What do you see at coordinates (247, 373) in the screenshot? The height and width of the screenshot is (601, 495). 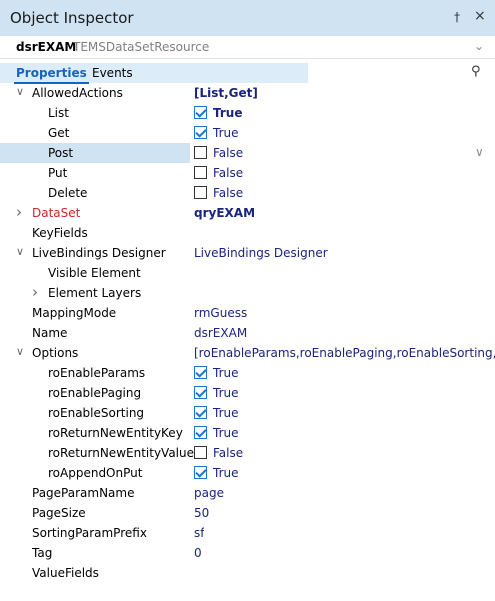 I see `property-row: roEnableParams True` at bounding box center [247, 373].